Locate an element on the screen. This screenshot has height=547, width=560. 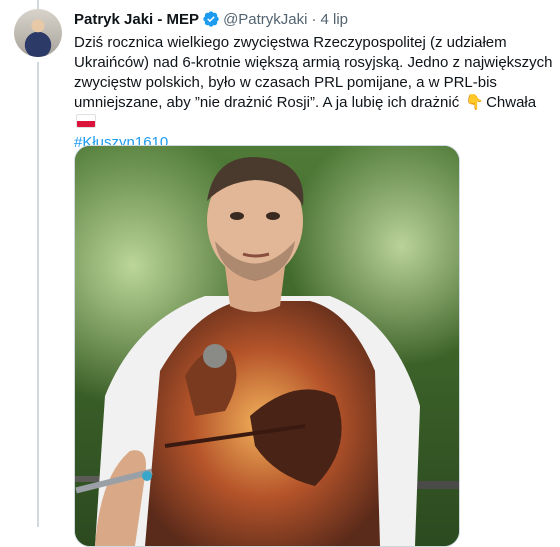
tweet-header: Patryk Jaki - MEP @PatrykJaki · 4 lip is located at coordinates (314, 19).